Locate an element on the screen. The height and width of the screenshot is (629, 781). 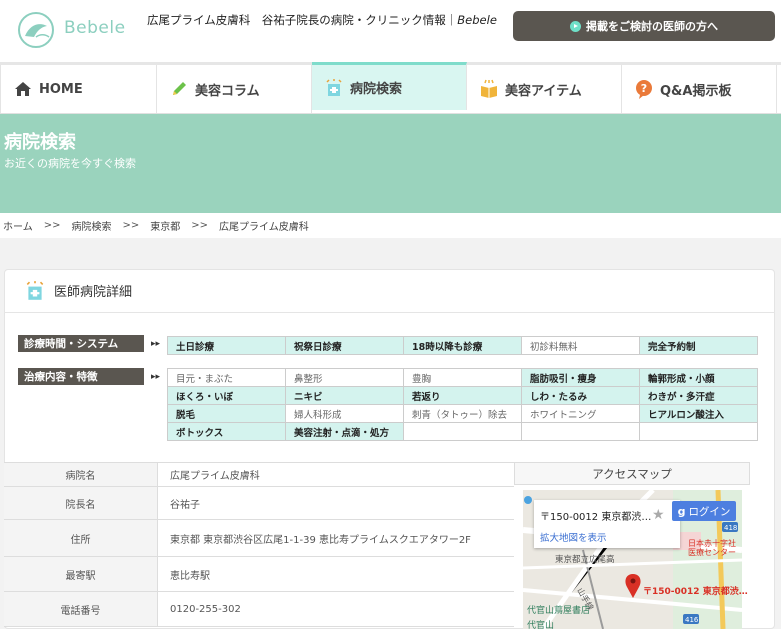
info-value: 0120-255-302 is located at coordinates (205, 609).